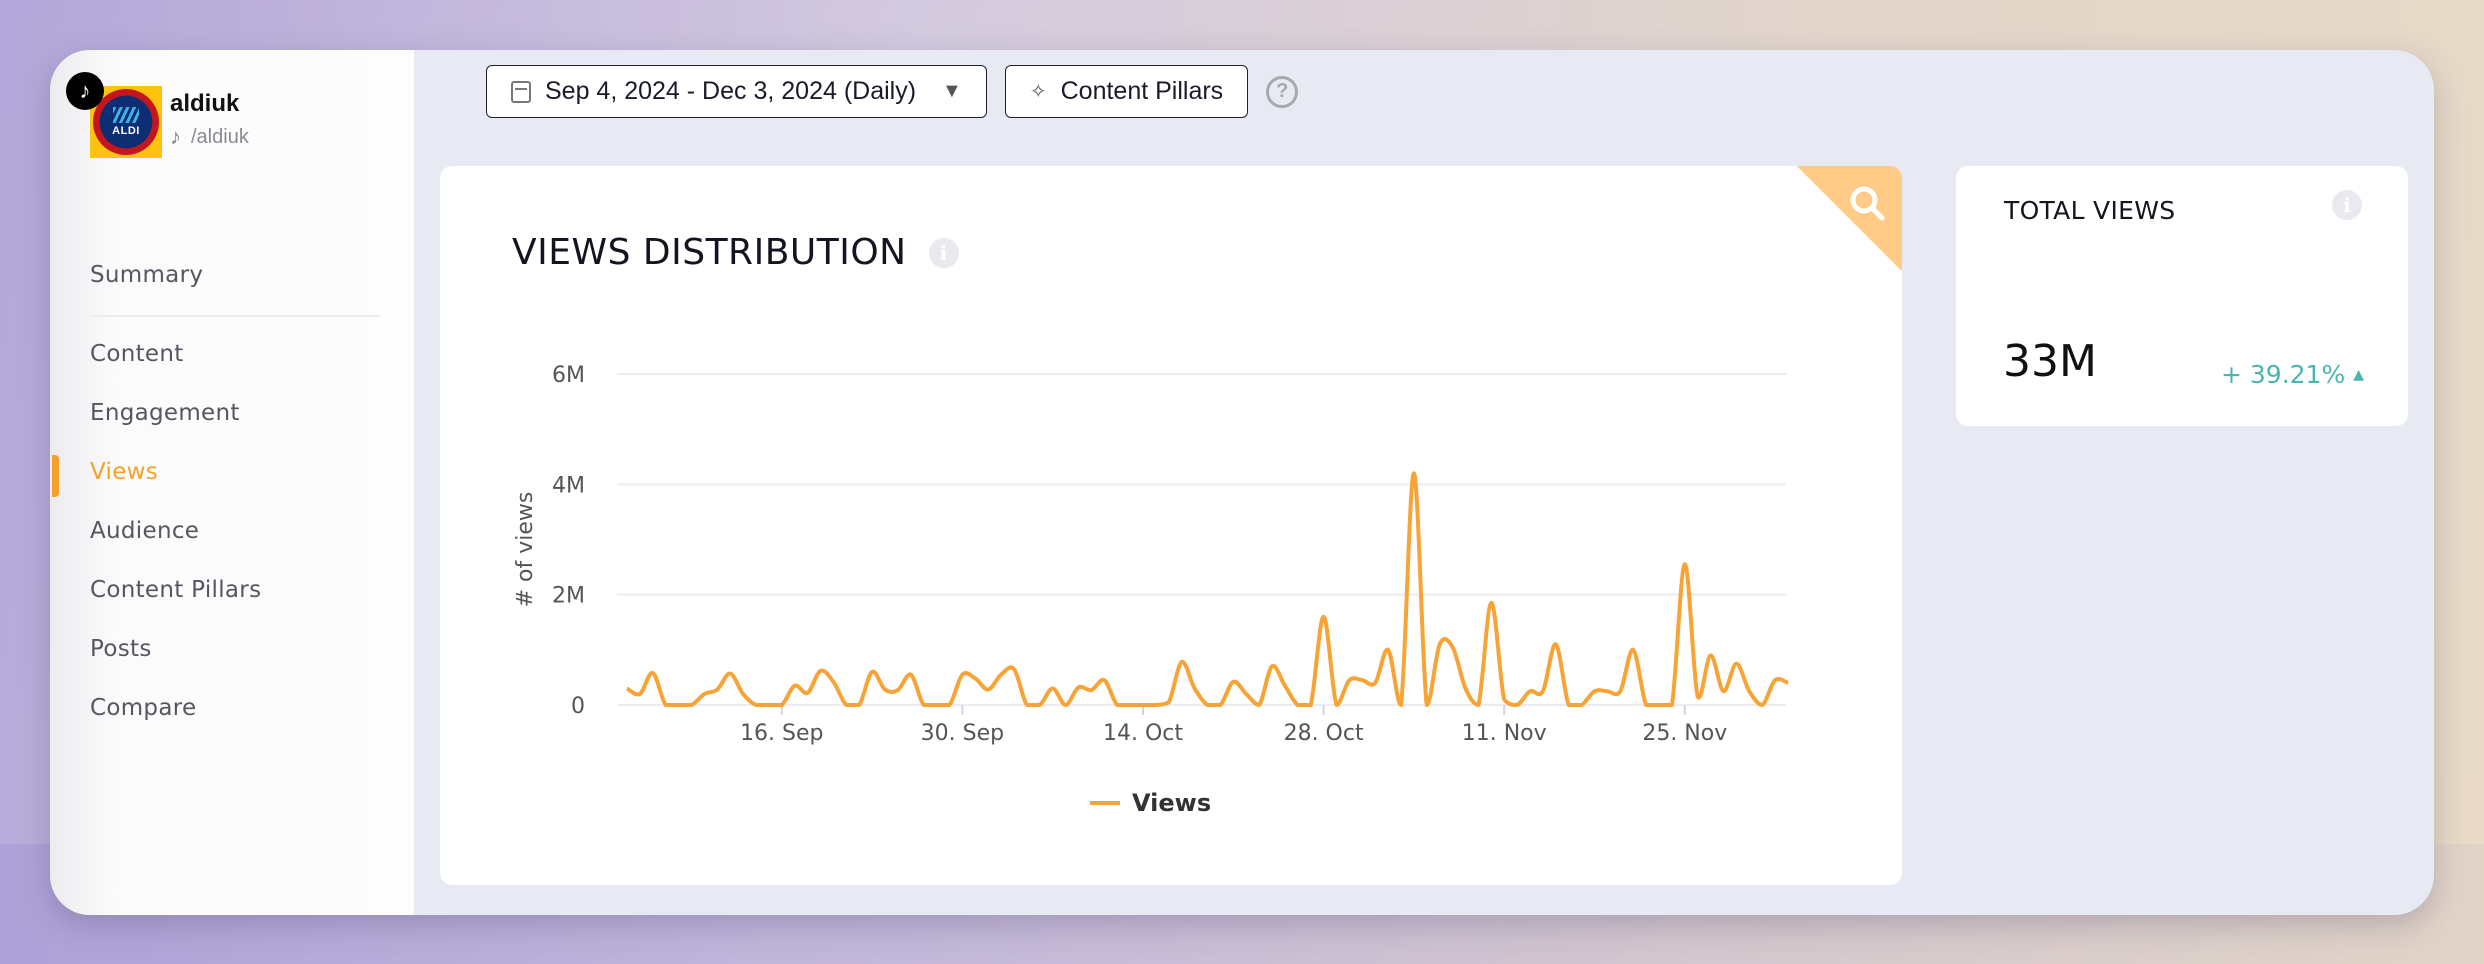  I want to click on date-range-picker: Sep 4, 2024 - Dec 3, 2024 (Daily) ▼, so click(736, 91).